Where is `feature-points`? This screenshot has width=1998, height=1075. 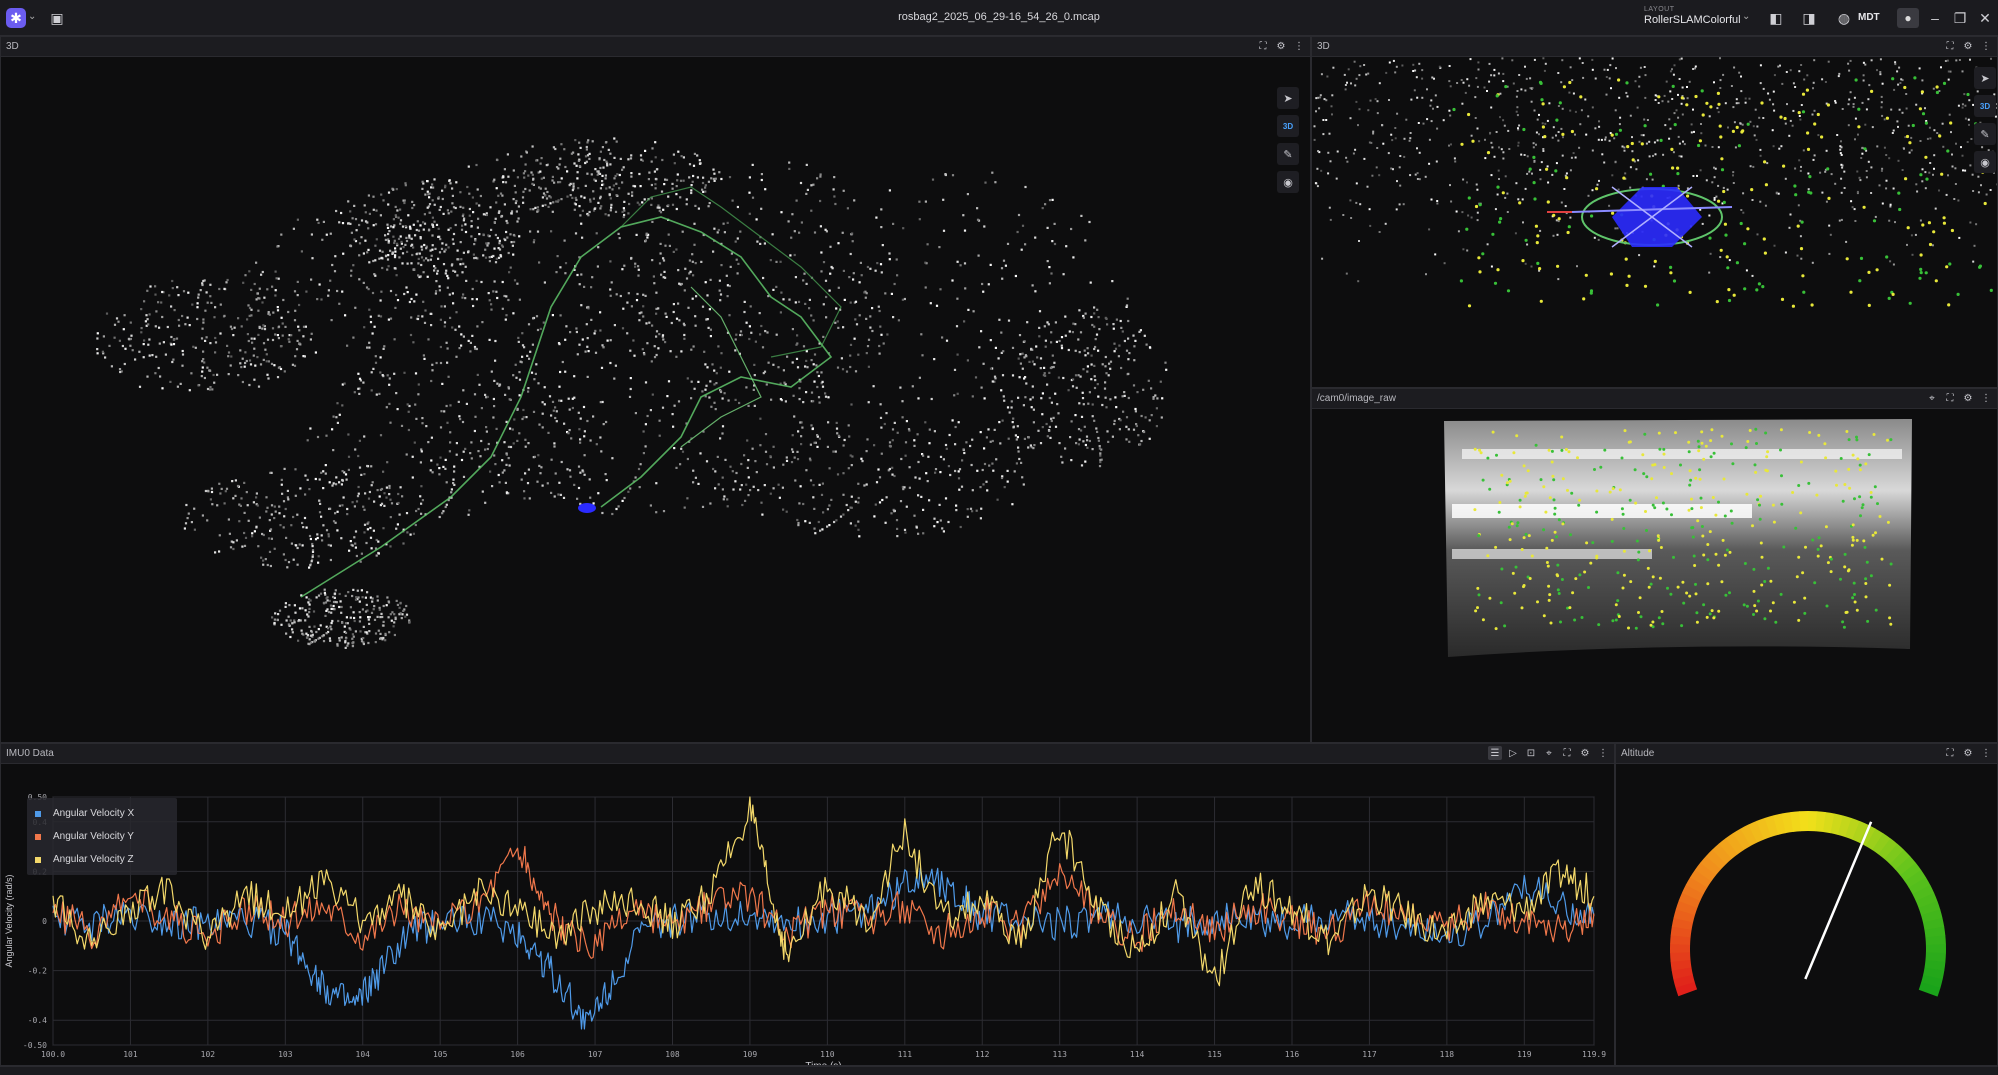
feature-points is located at coordinates (1722, 192).